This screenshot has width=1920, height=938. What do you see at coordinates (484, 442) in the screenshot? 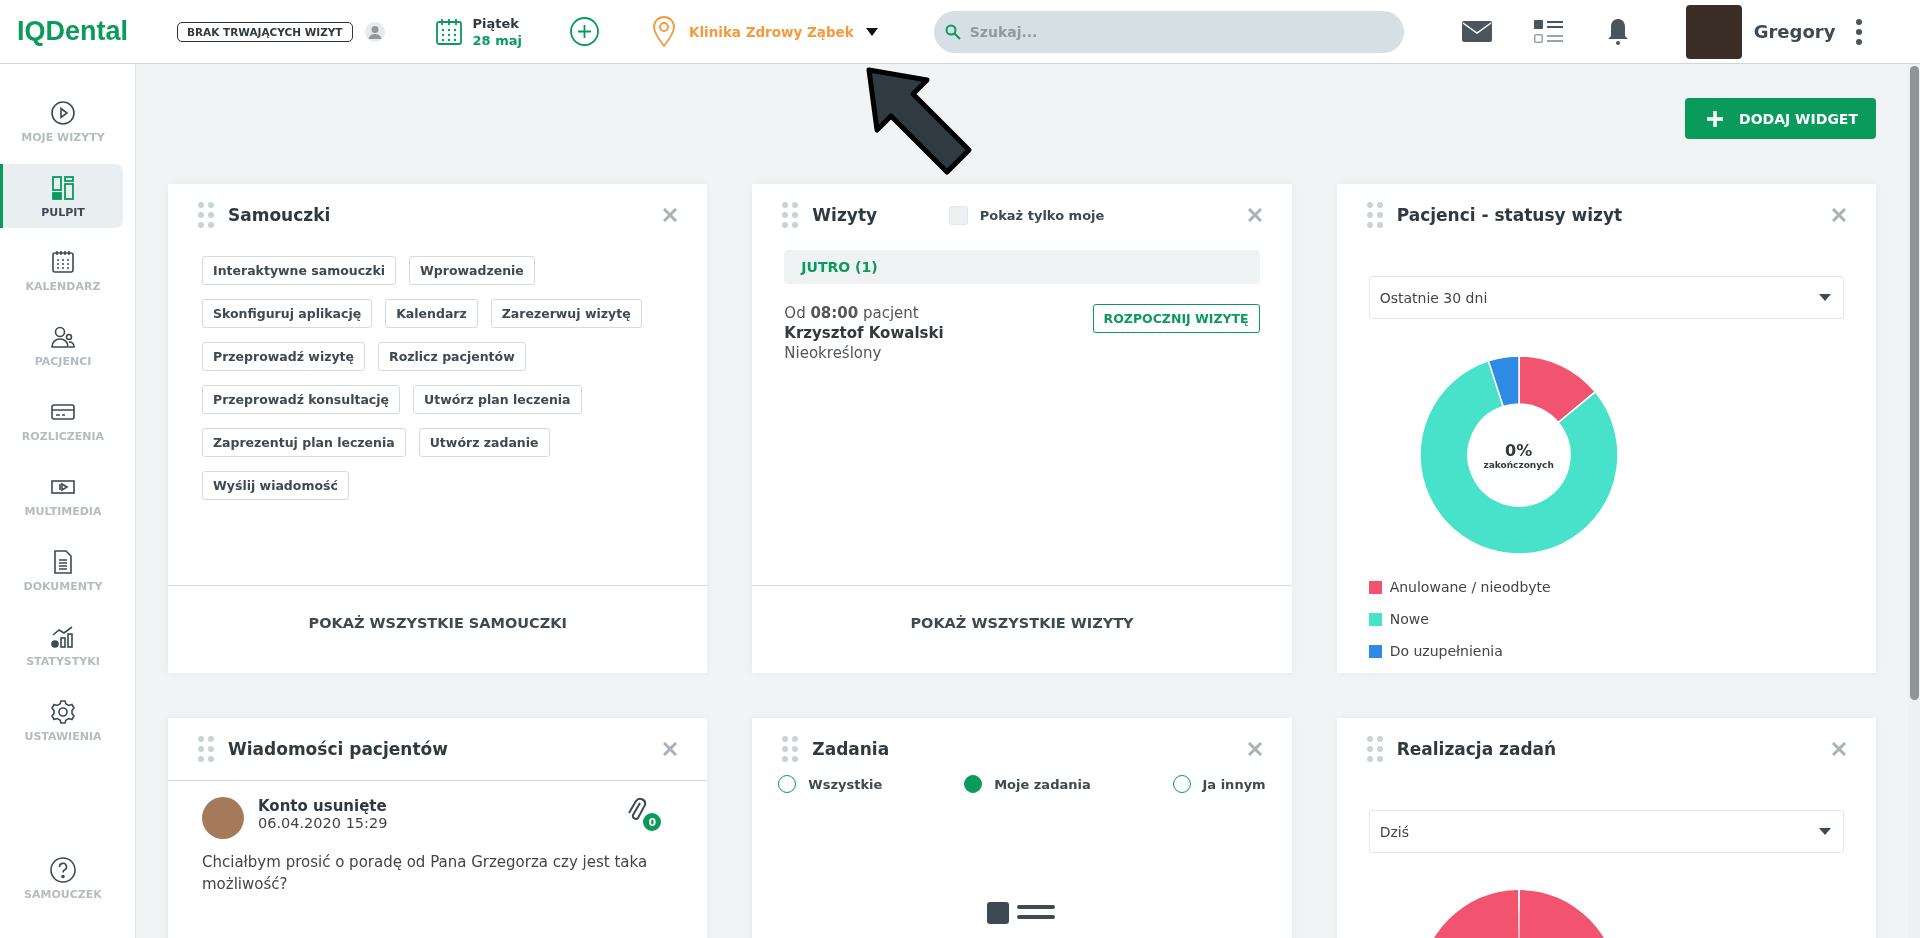
I see `tutorial-chip: Utwórz zadanie` at bounding box center [484, 442].